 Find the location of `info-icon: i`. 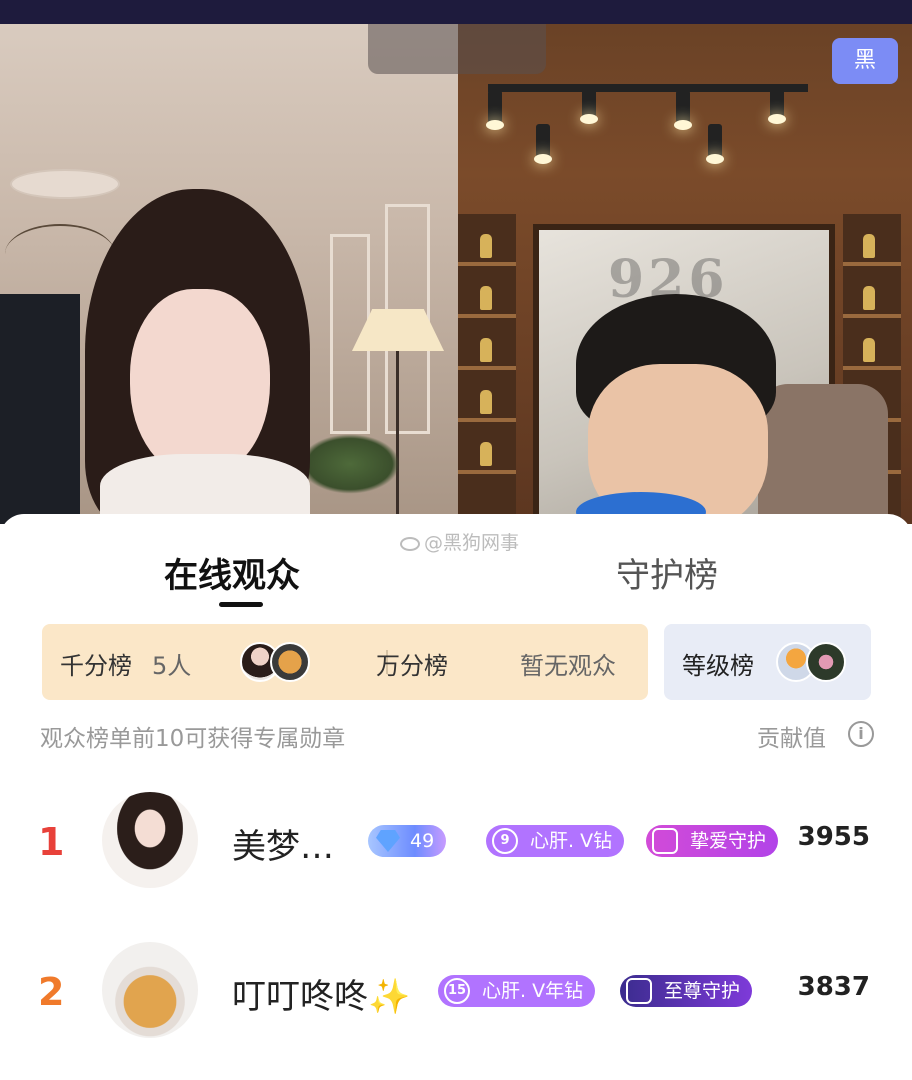

info-icon: i is located at coordinates (861, 734).